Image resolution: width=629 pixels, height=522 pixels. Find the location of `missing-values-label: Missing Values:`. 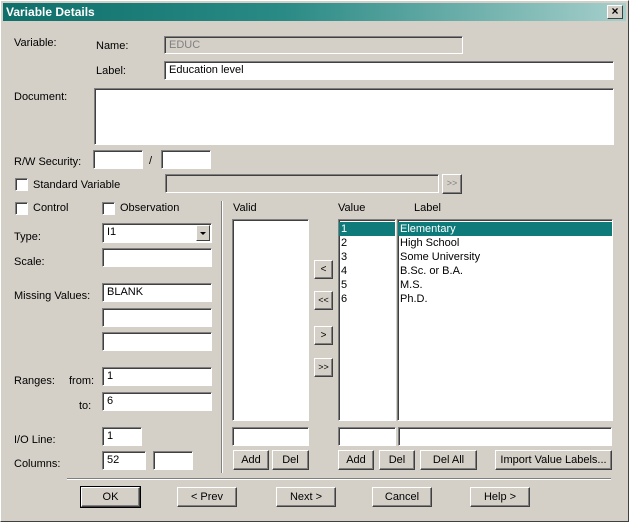

missing-values-label: Missing Values: is located at coordinates (52, 296).